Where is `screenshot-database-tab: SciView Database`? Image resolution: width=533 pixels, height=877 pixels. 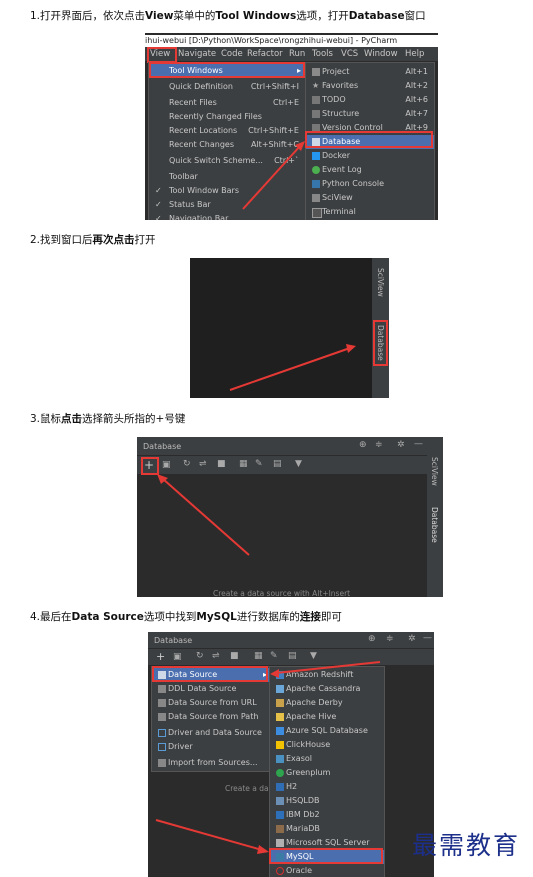 screenshot-database-tab: SciView Database is located at coordinates (289, 328).